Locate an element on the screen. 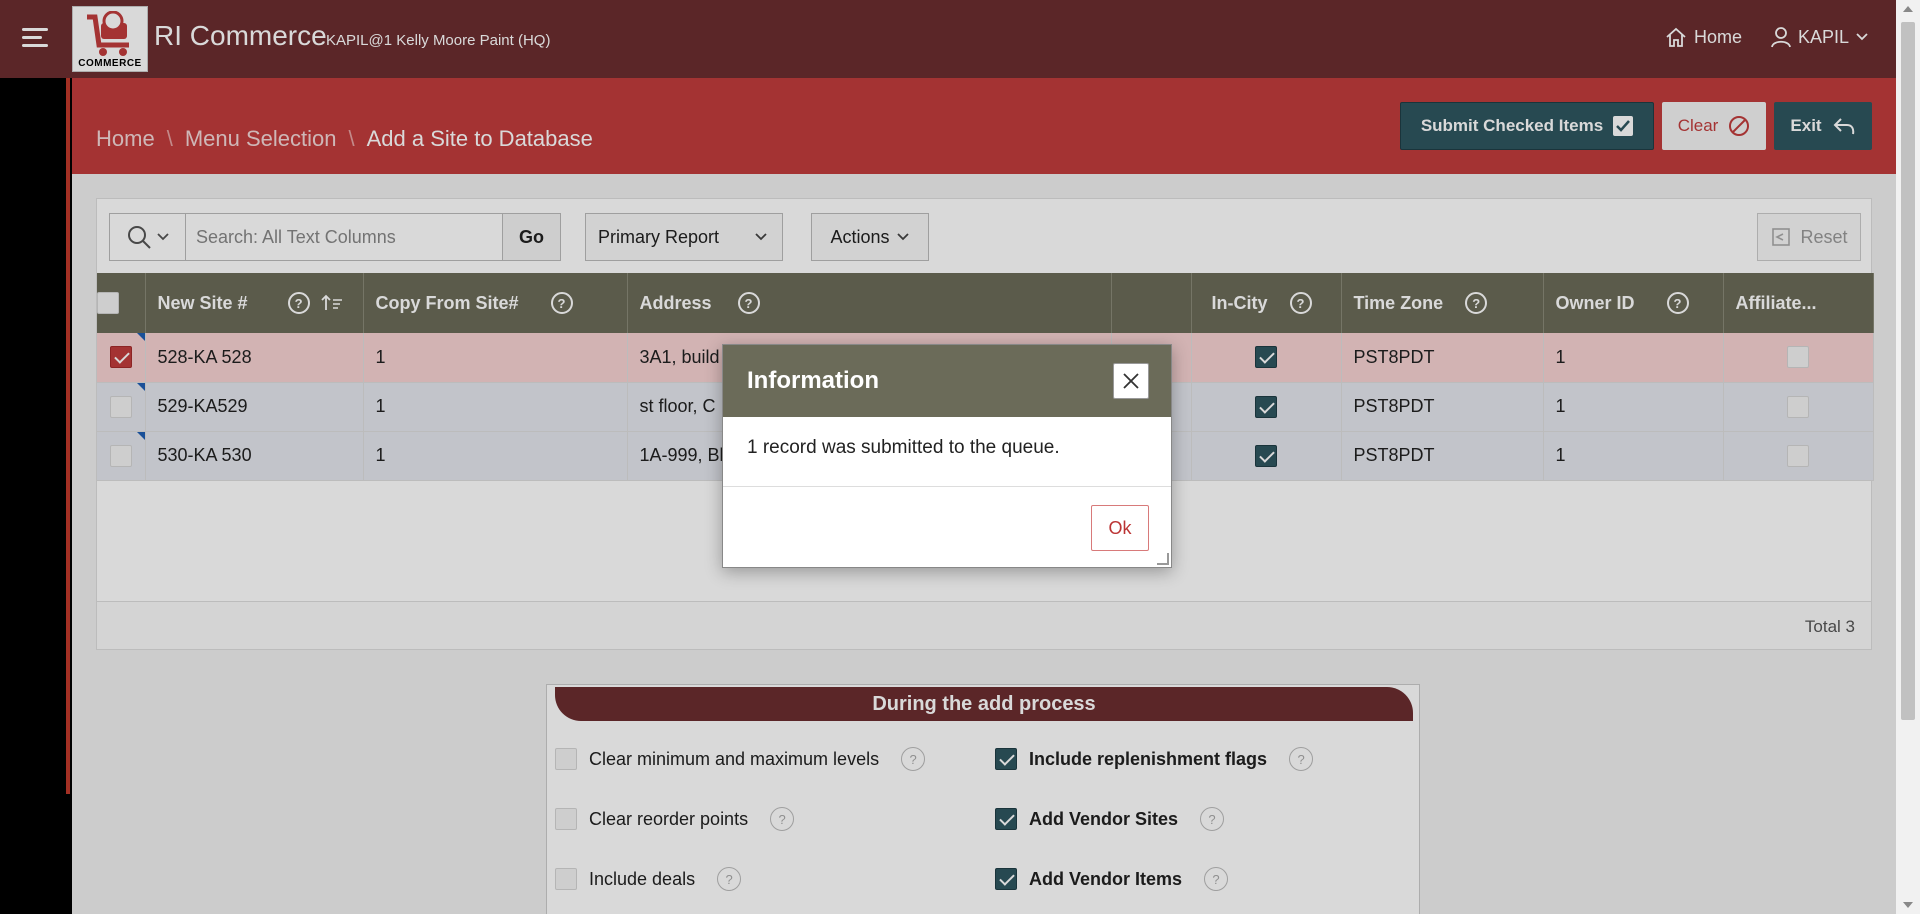 The width and height of the screenshot is (1920, 914). close-icon is located at coordinates (1131, 381).